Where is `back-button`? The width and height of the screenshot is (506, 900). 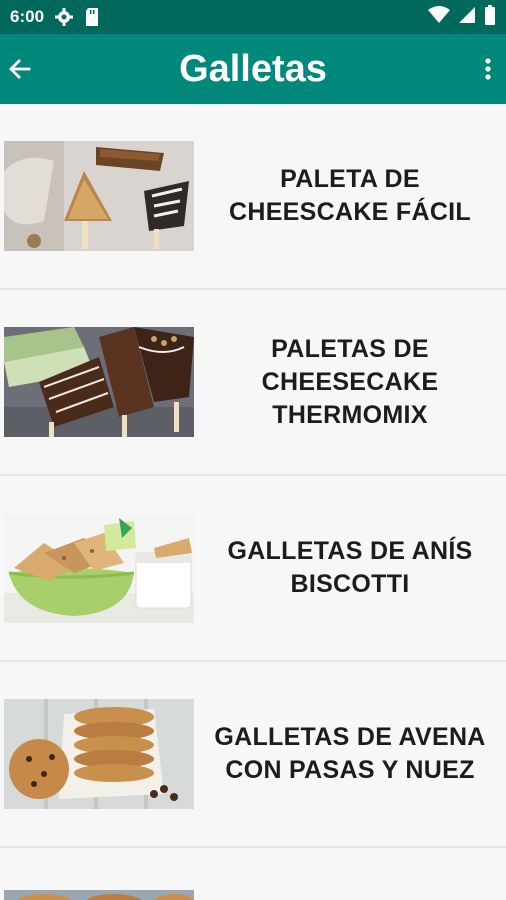 back-button is located at coordinates (20, 69).